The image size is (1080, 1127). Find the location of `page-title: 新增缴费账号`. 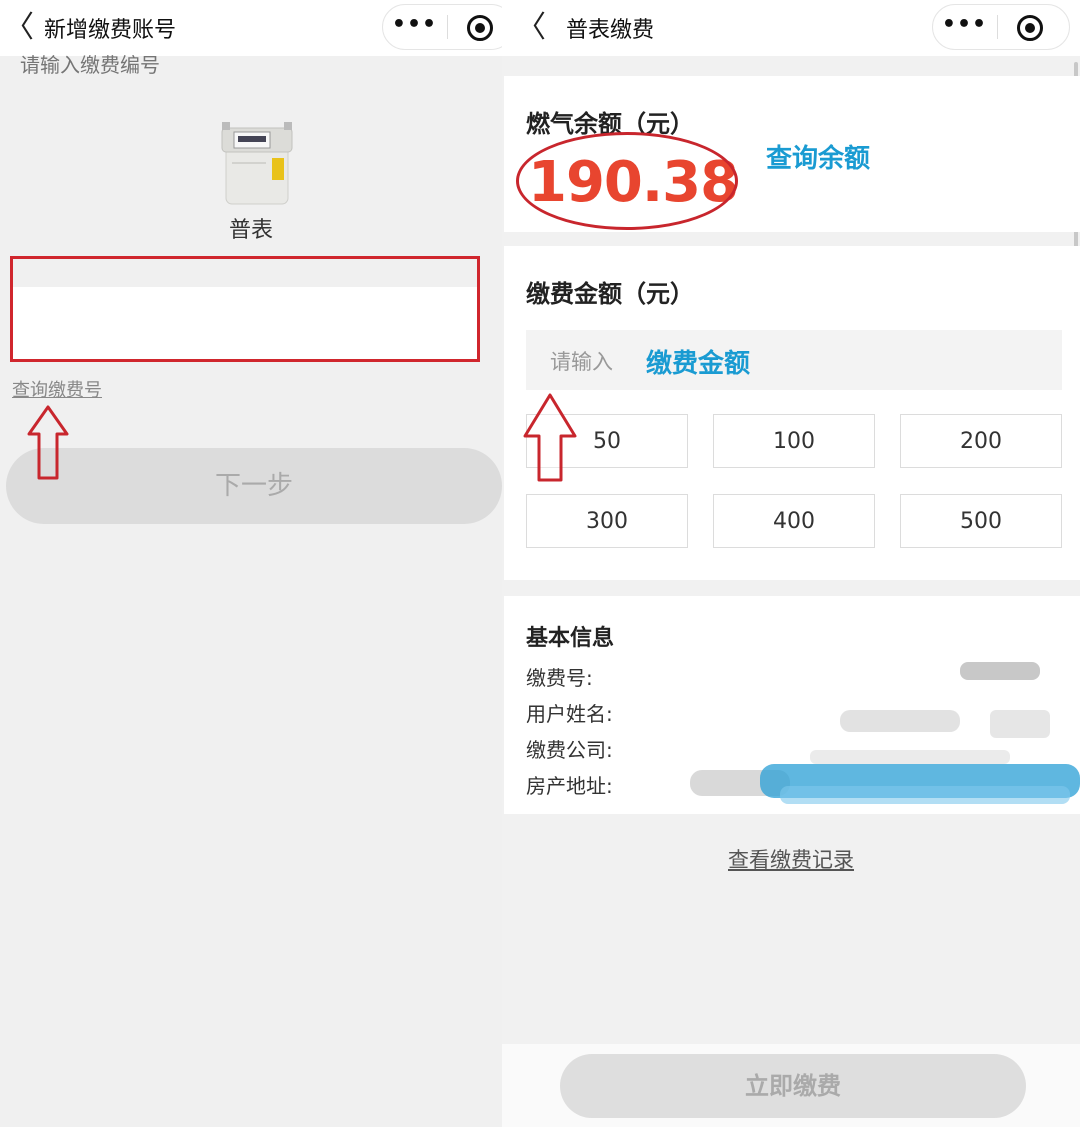

page-title: 新增缴费账号 is located at coordinates (110, 30).